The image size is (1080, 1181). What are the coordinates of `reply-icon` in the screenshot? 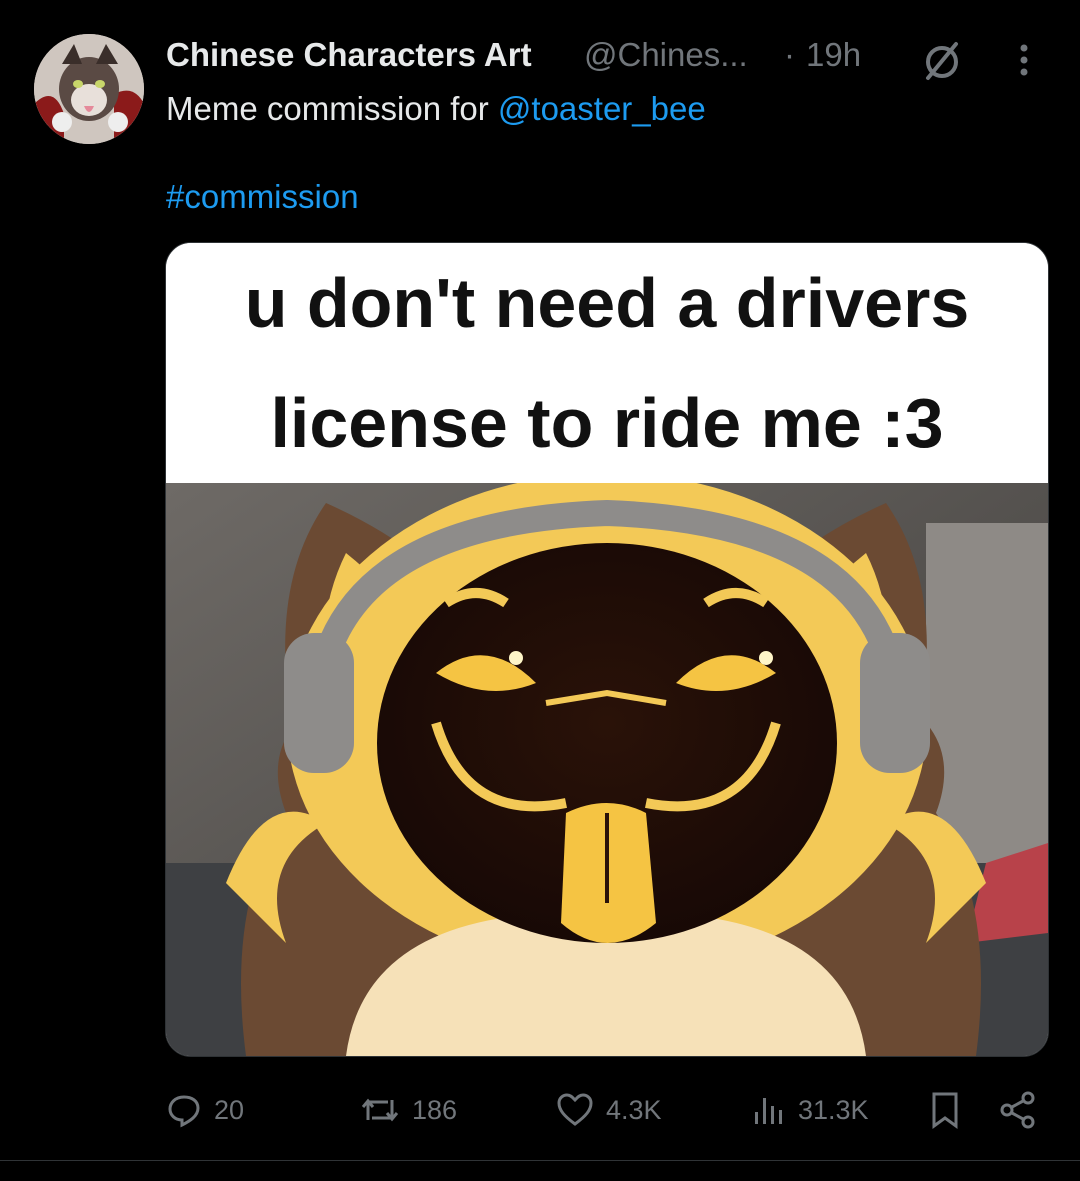 It's located at (184, 1111).